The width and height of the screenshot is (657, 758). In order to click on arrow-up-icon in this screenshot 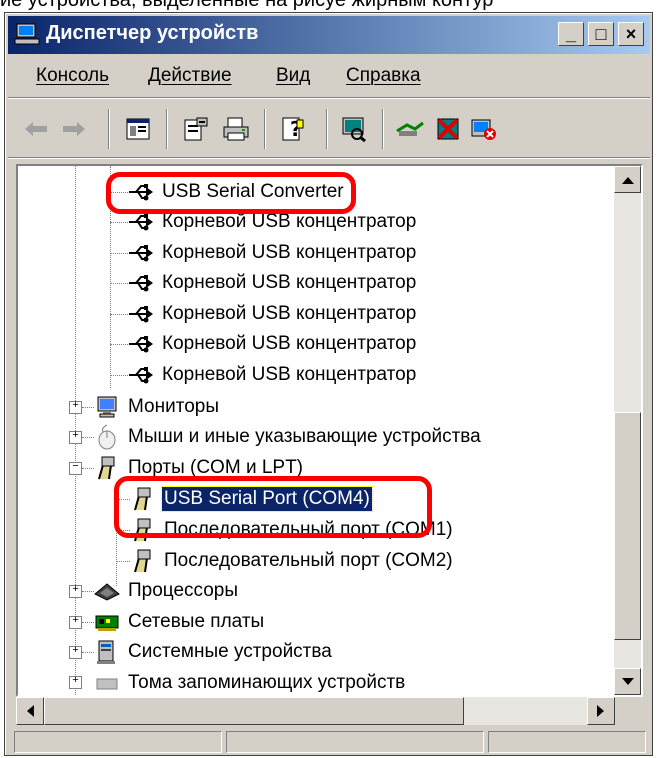, I will do `click(627, 180)`.